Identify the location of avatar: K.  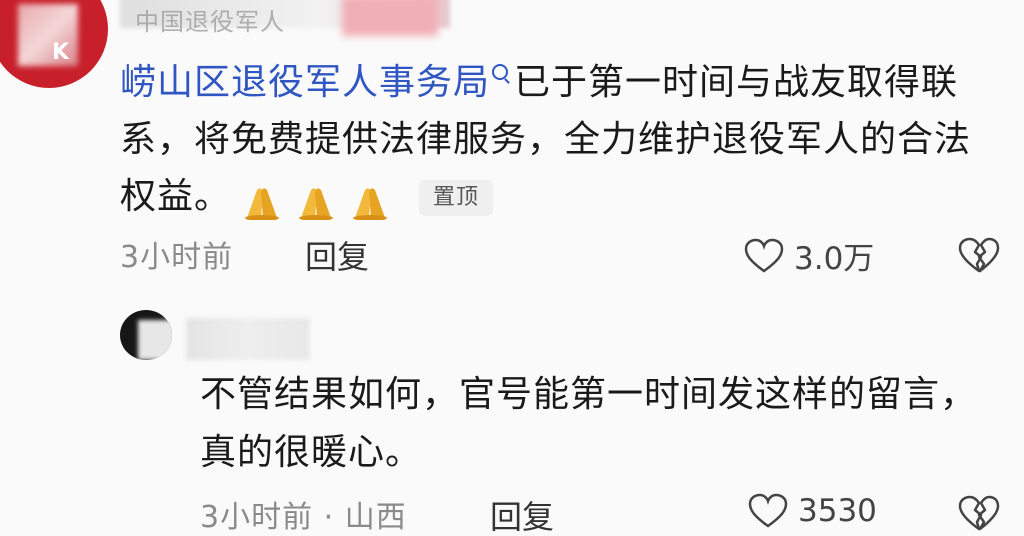
(54, 44).